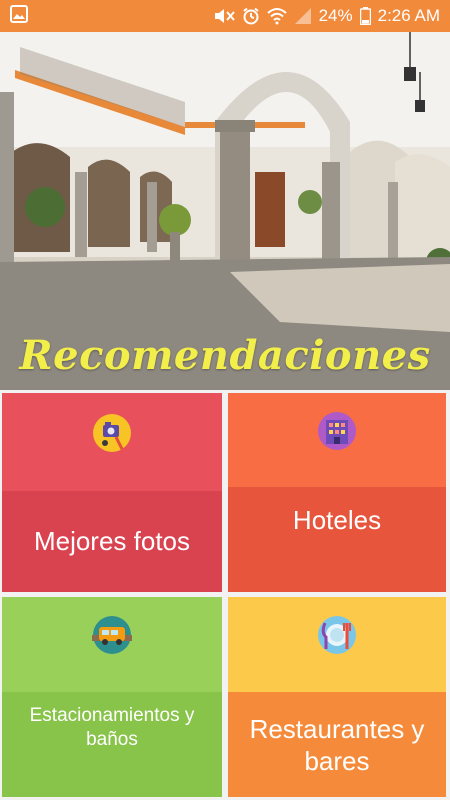 The height and width of the screenshot is (800, 450). I want to click on alarm-icon, so click(251, 16).